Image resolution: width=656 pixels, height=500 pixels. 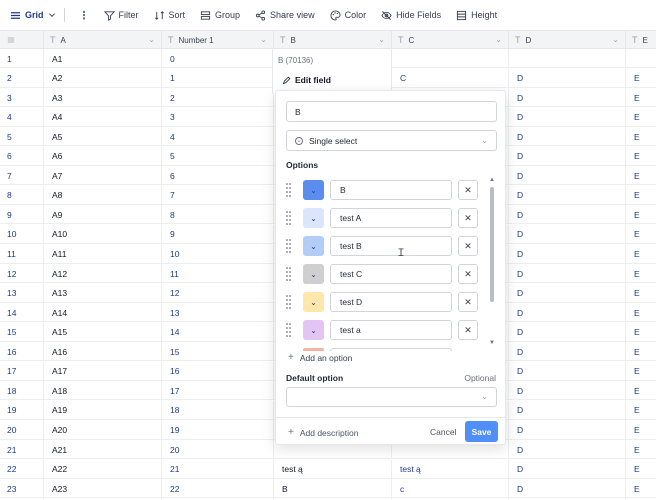 I want to click on cell-number-1: 7, so click(x=218, y=195).